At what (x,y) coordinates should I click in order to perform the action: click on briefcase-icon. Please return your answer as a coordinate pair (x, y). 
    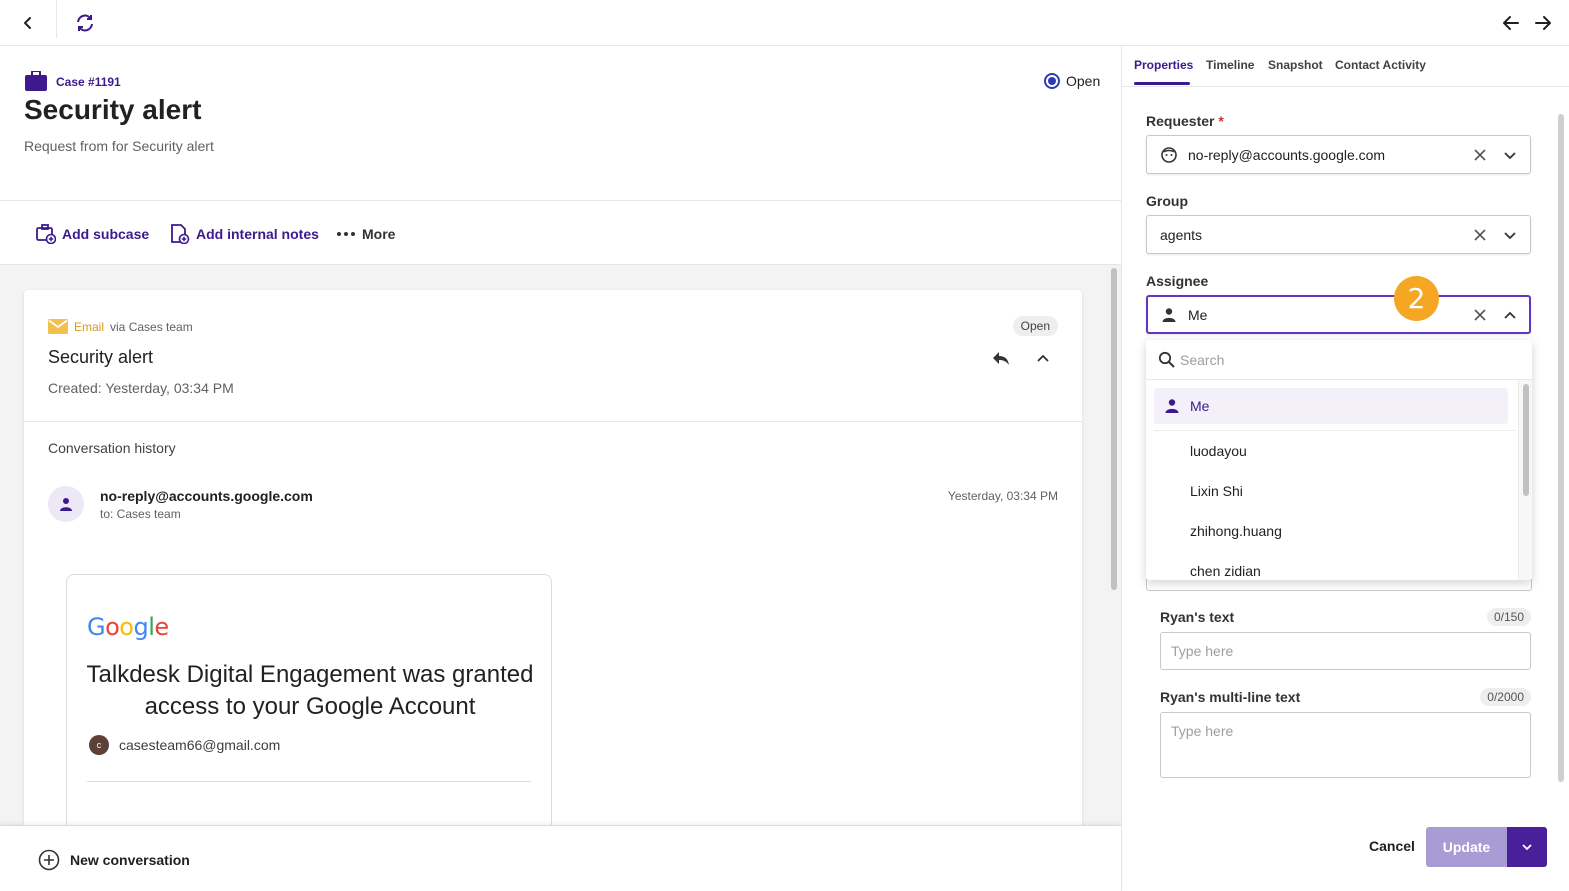
    Looking at the image, I should click on (36, 81).